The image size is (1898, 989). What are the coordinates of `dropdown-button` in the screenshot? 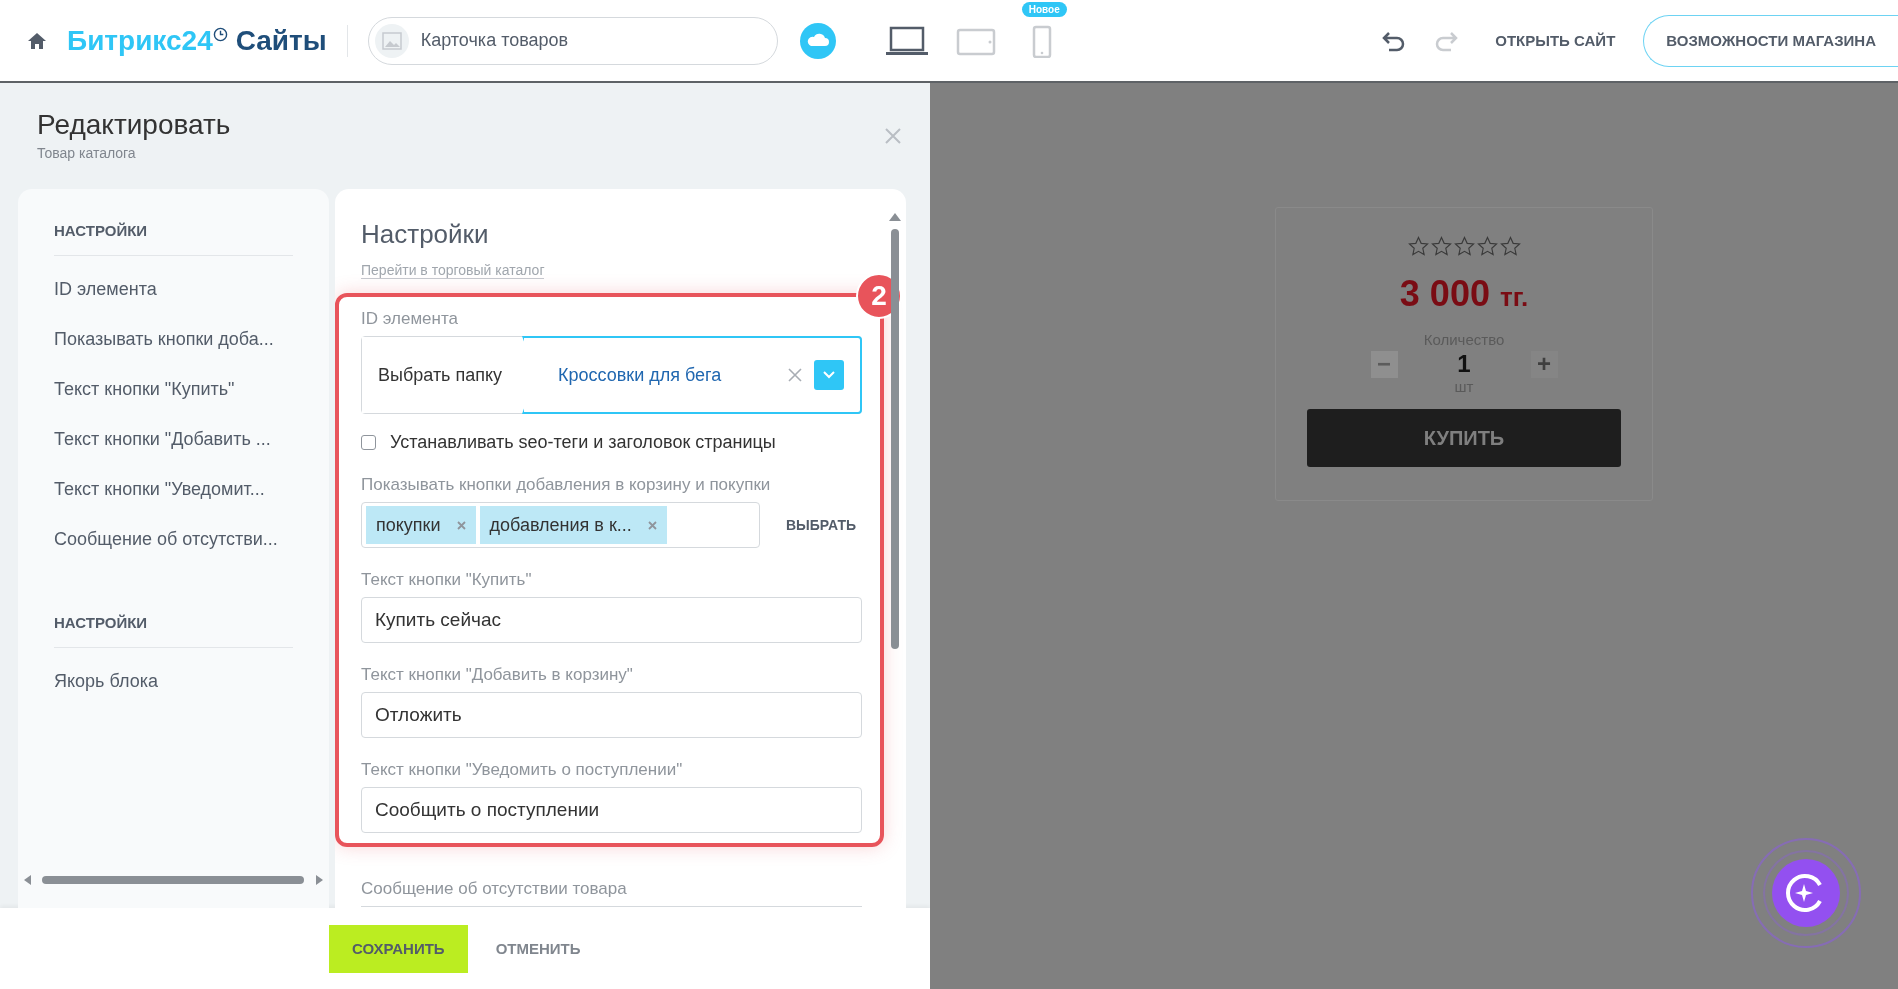 It's located at (829, 375).